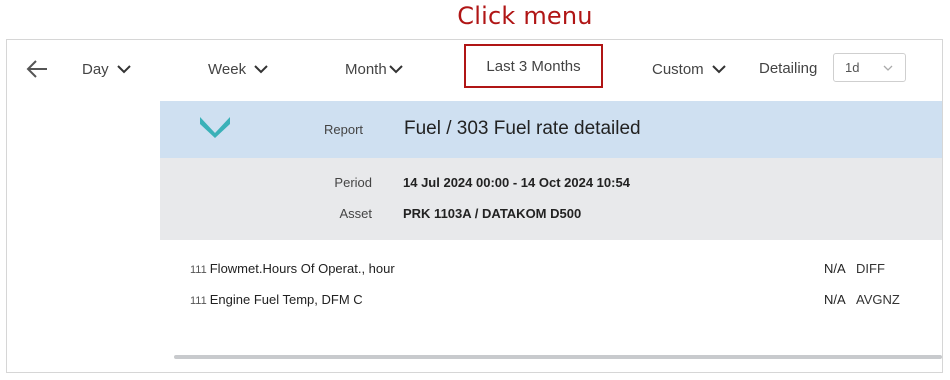  I want to click on asset-label: Asset, so click(355, 213).